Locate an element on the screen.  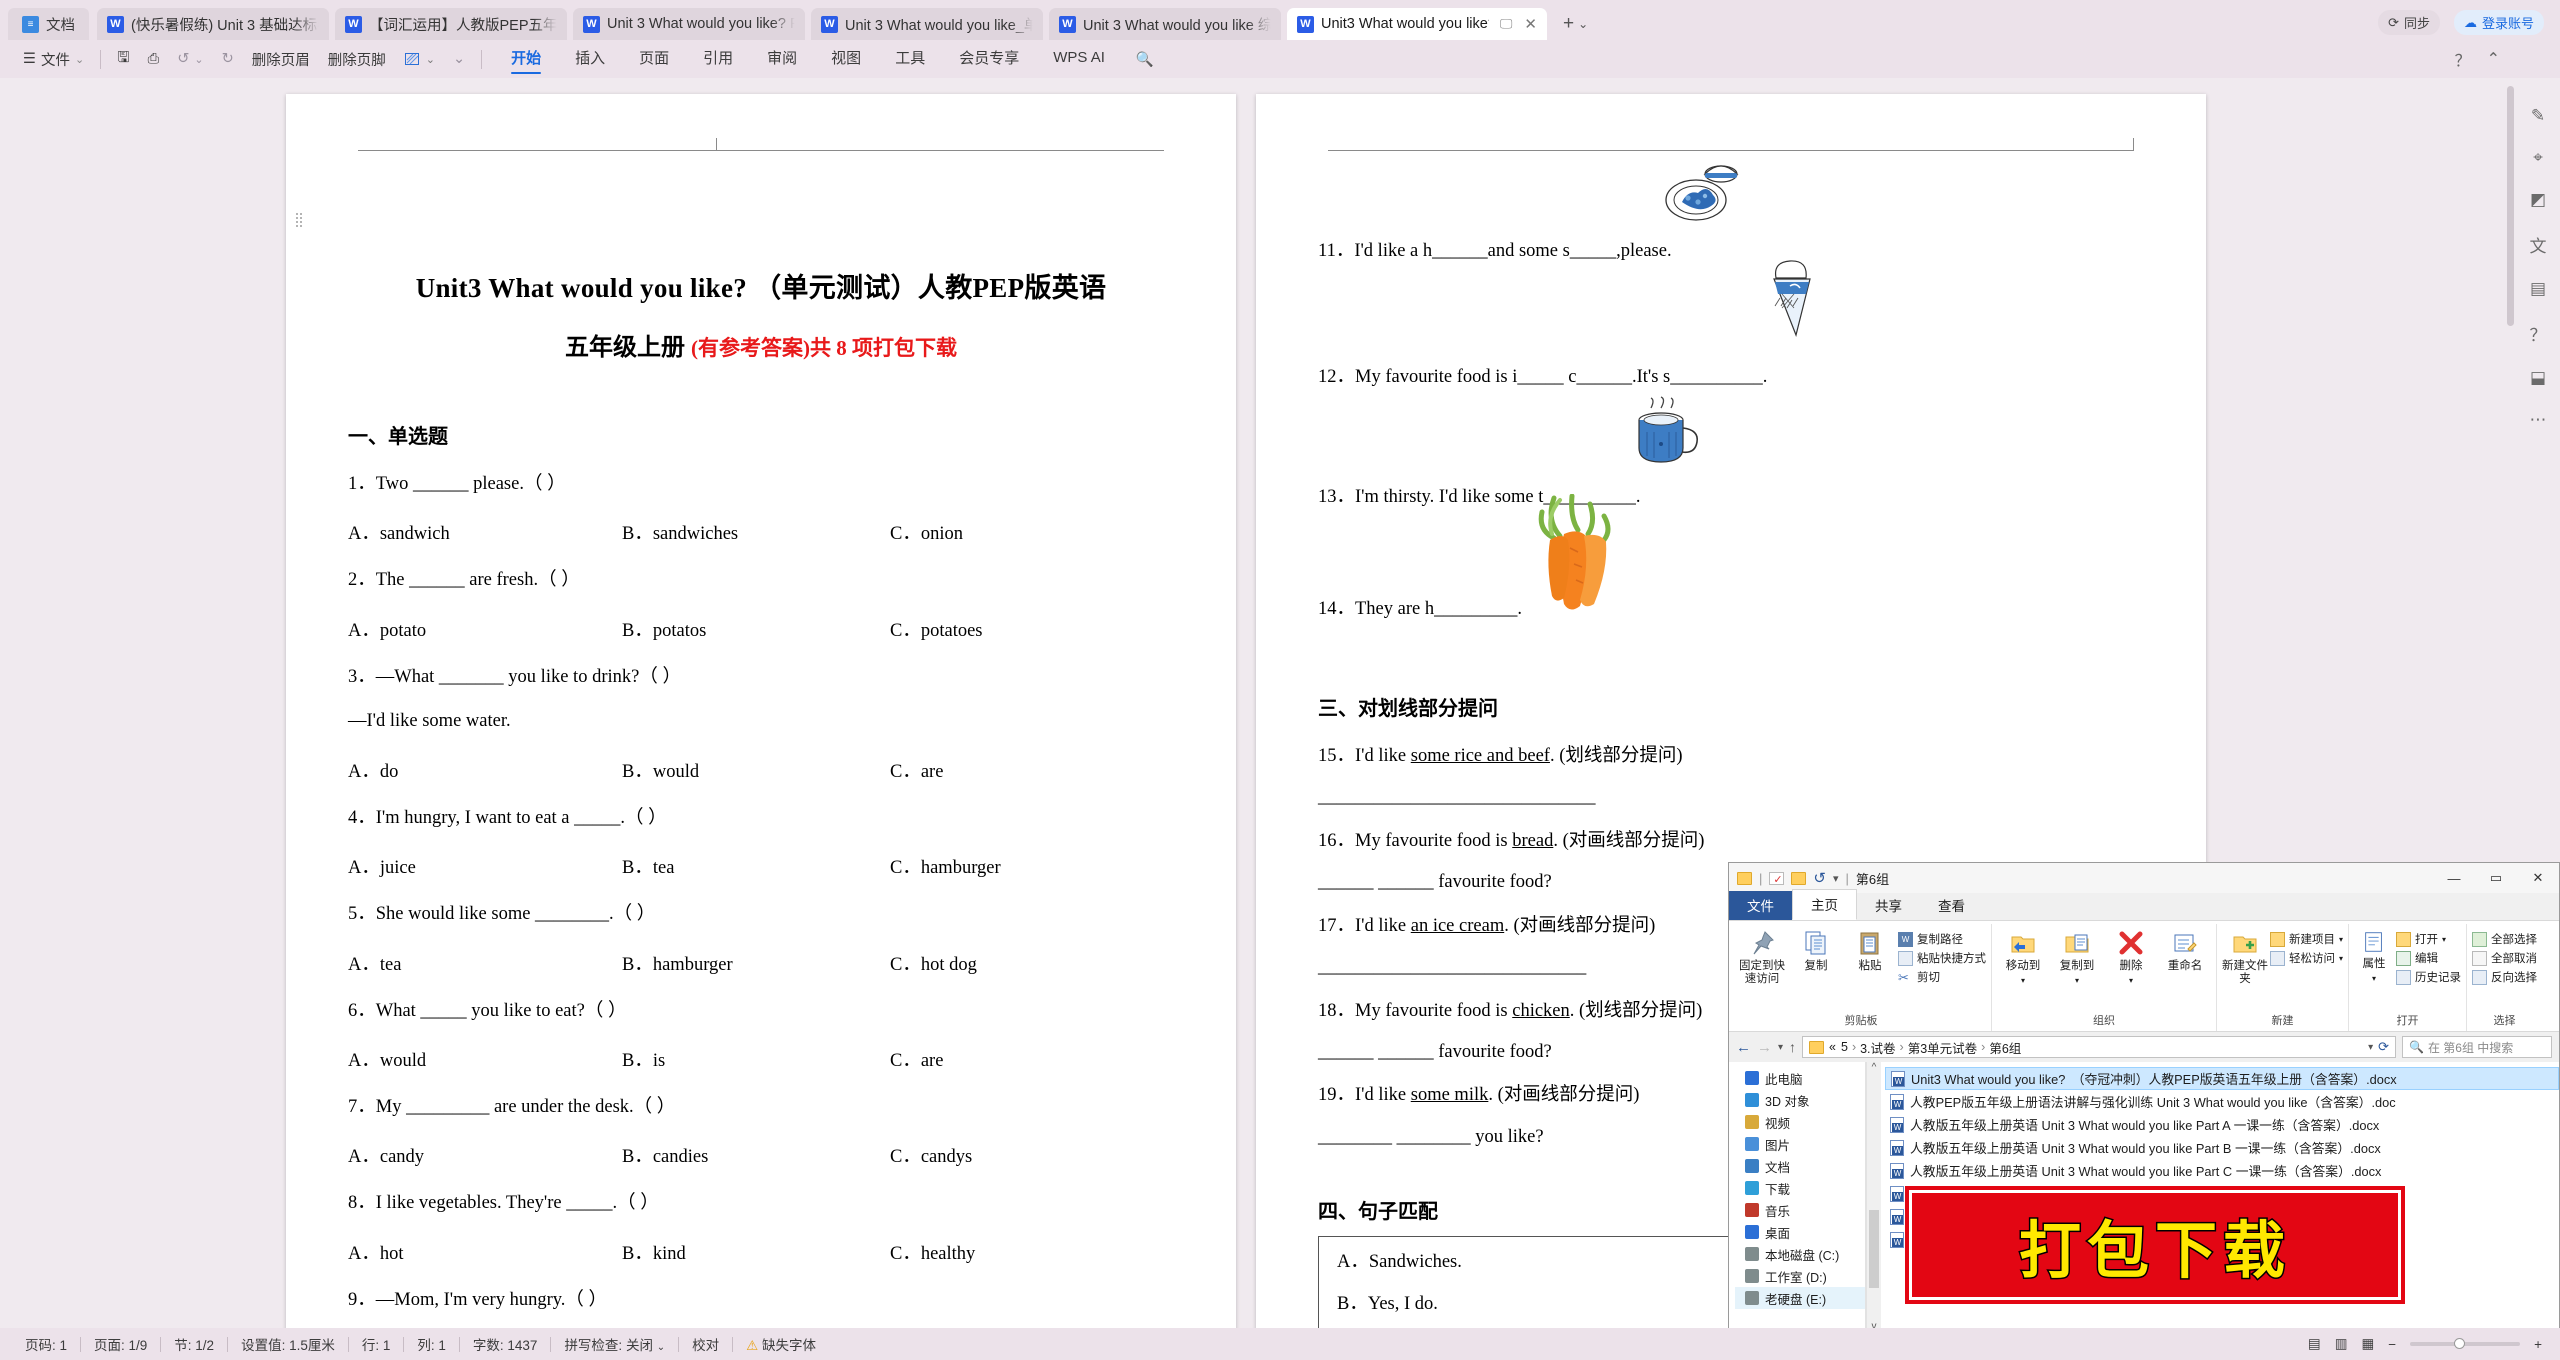
collapse-ribbon-icon: ⌃ is located at coordinates (2493, 59).